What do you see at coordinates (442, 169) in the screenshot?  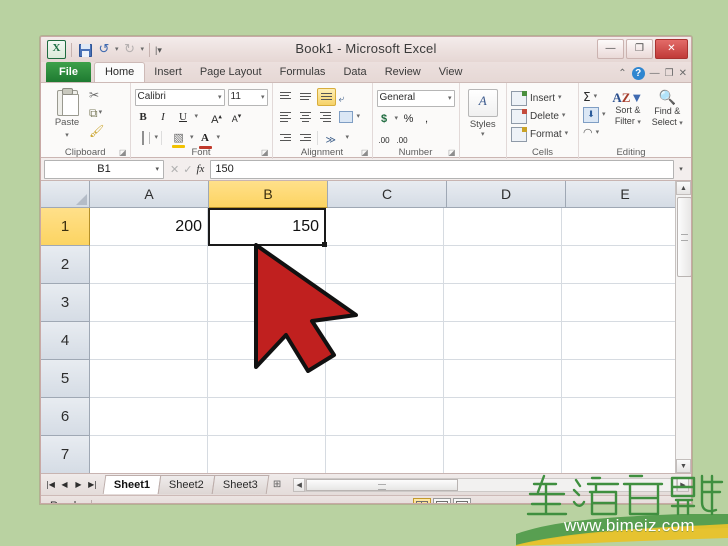 I see `formula-input: 150` at bounding box center [442, 169].